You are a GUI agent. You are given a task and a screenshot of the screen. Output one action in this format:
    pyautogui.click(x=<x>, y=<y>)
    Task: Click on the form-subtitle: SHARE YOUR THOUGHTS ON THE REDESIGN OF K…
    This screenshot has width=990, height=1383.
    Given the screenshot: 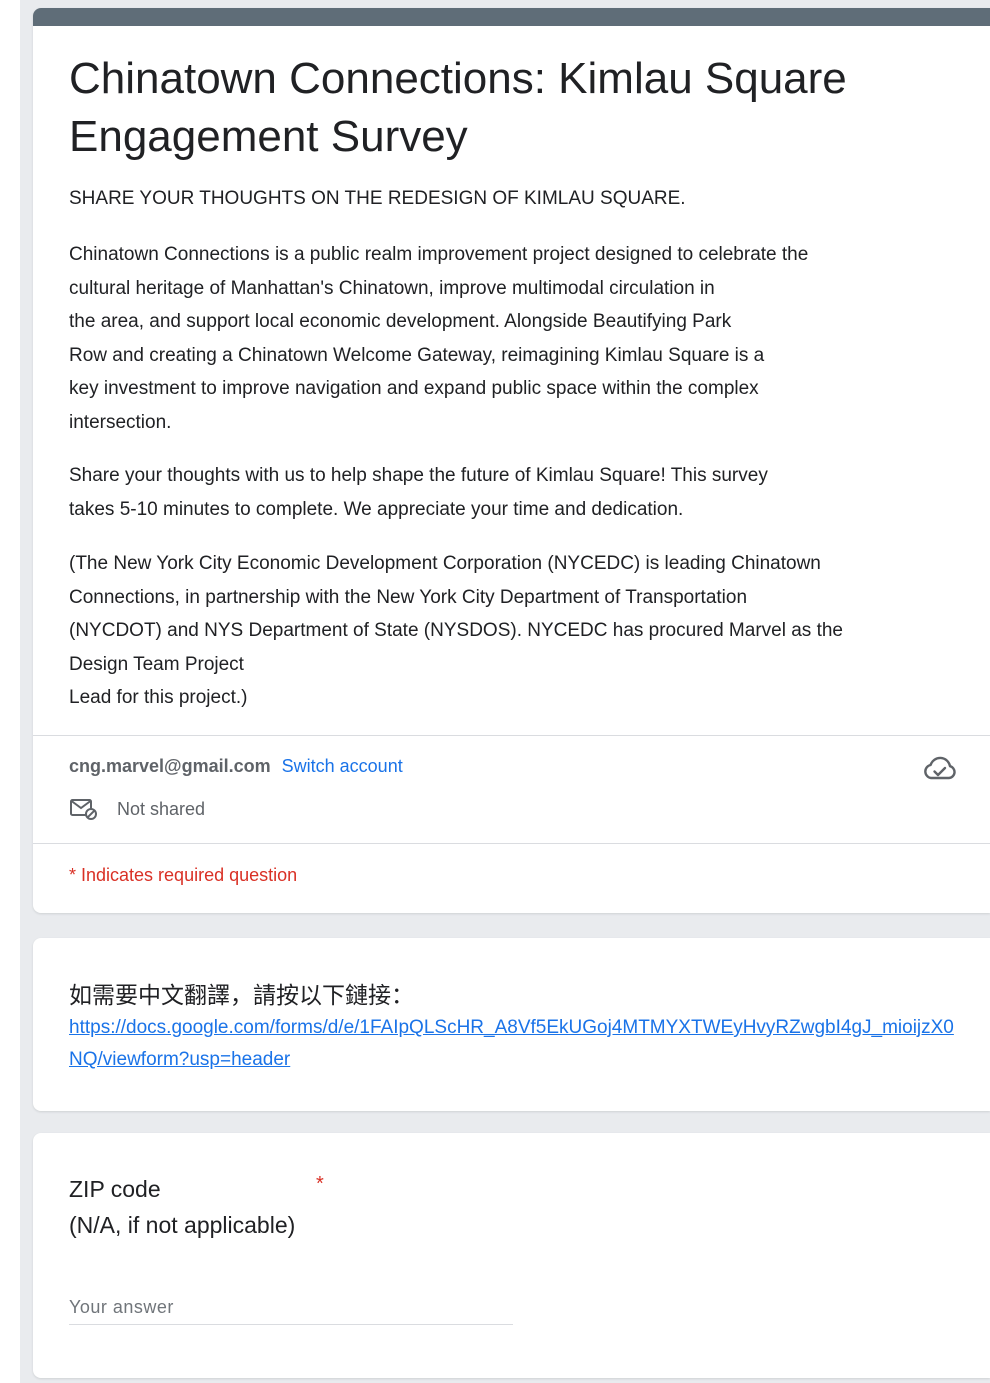 What is the action you would take?
    pyautogui.click(x=377, y=198)
    